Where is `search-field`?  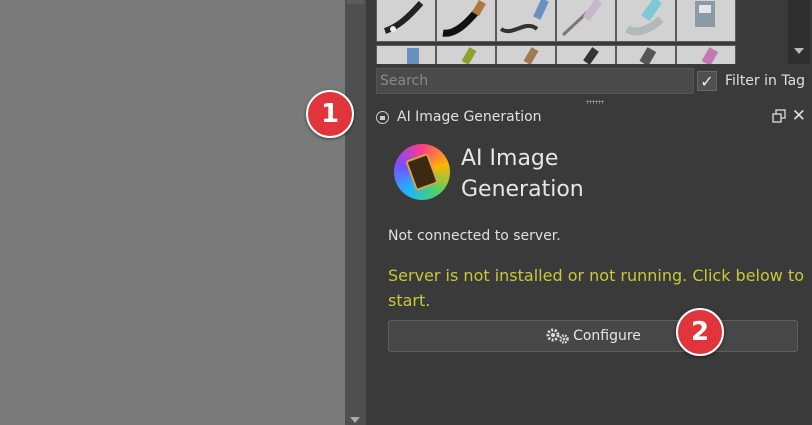 search-field is located at coordinates (535, 81).